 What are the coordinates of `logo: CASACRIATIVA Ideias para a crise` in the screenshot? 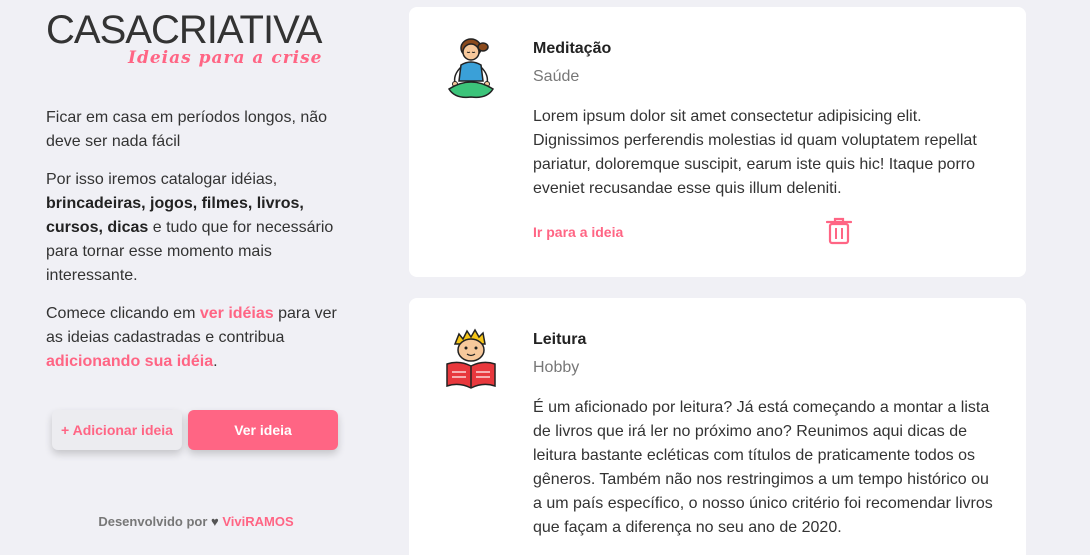 It's located at (196, 40).